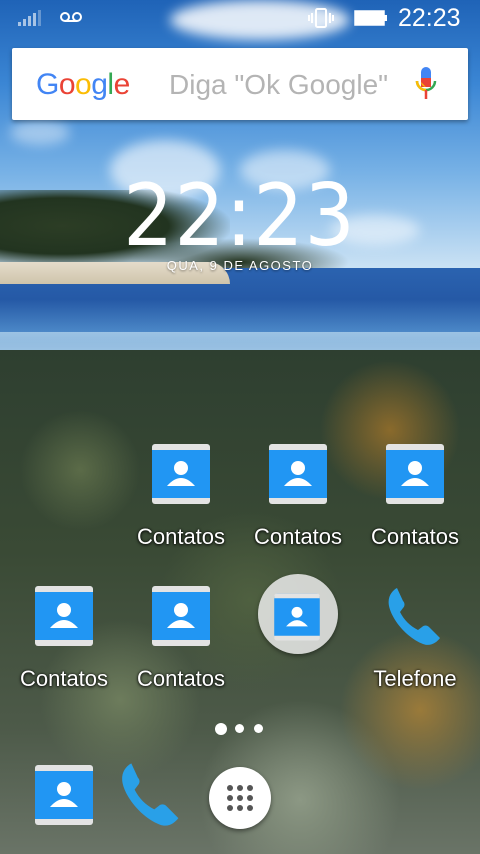 The width and height of the screenshot is (480, 854). What do you see at coordinates (47, 84) in the screenshot?
I see `google-logo-letter: G` at bounding box center [47, 84].